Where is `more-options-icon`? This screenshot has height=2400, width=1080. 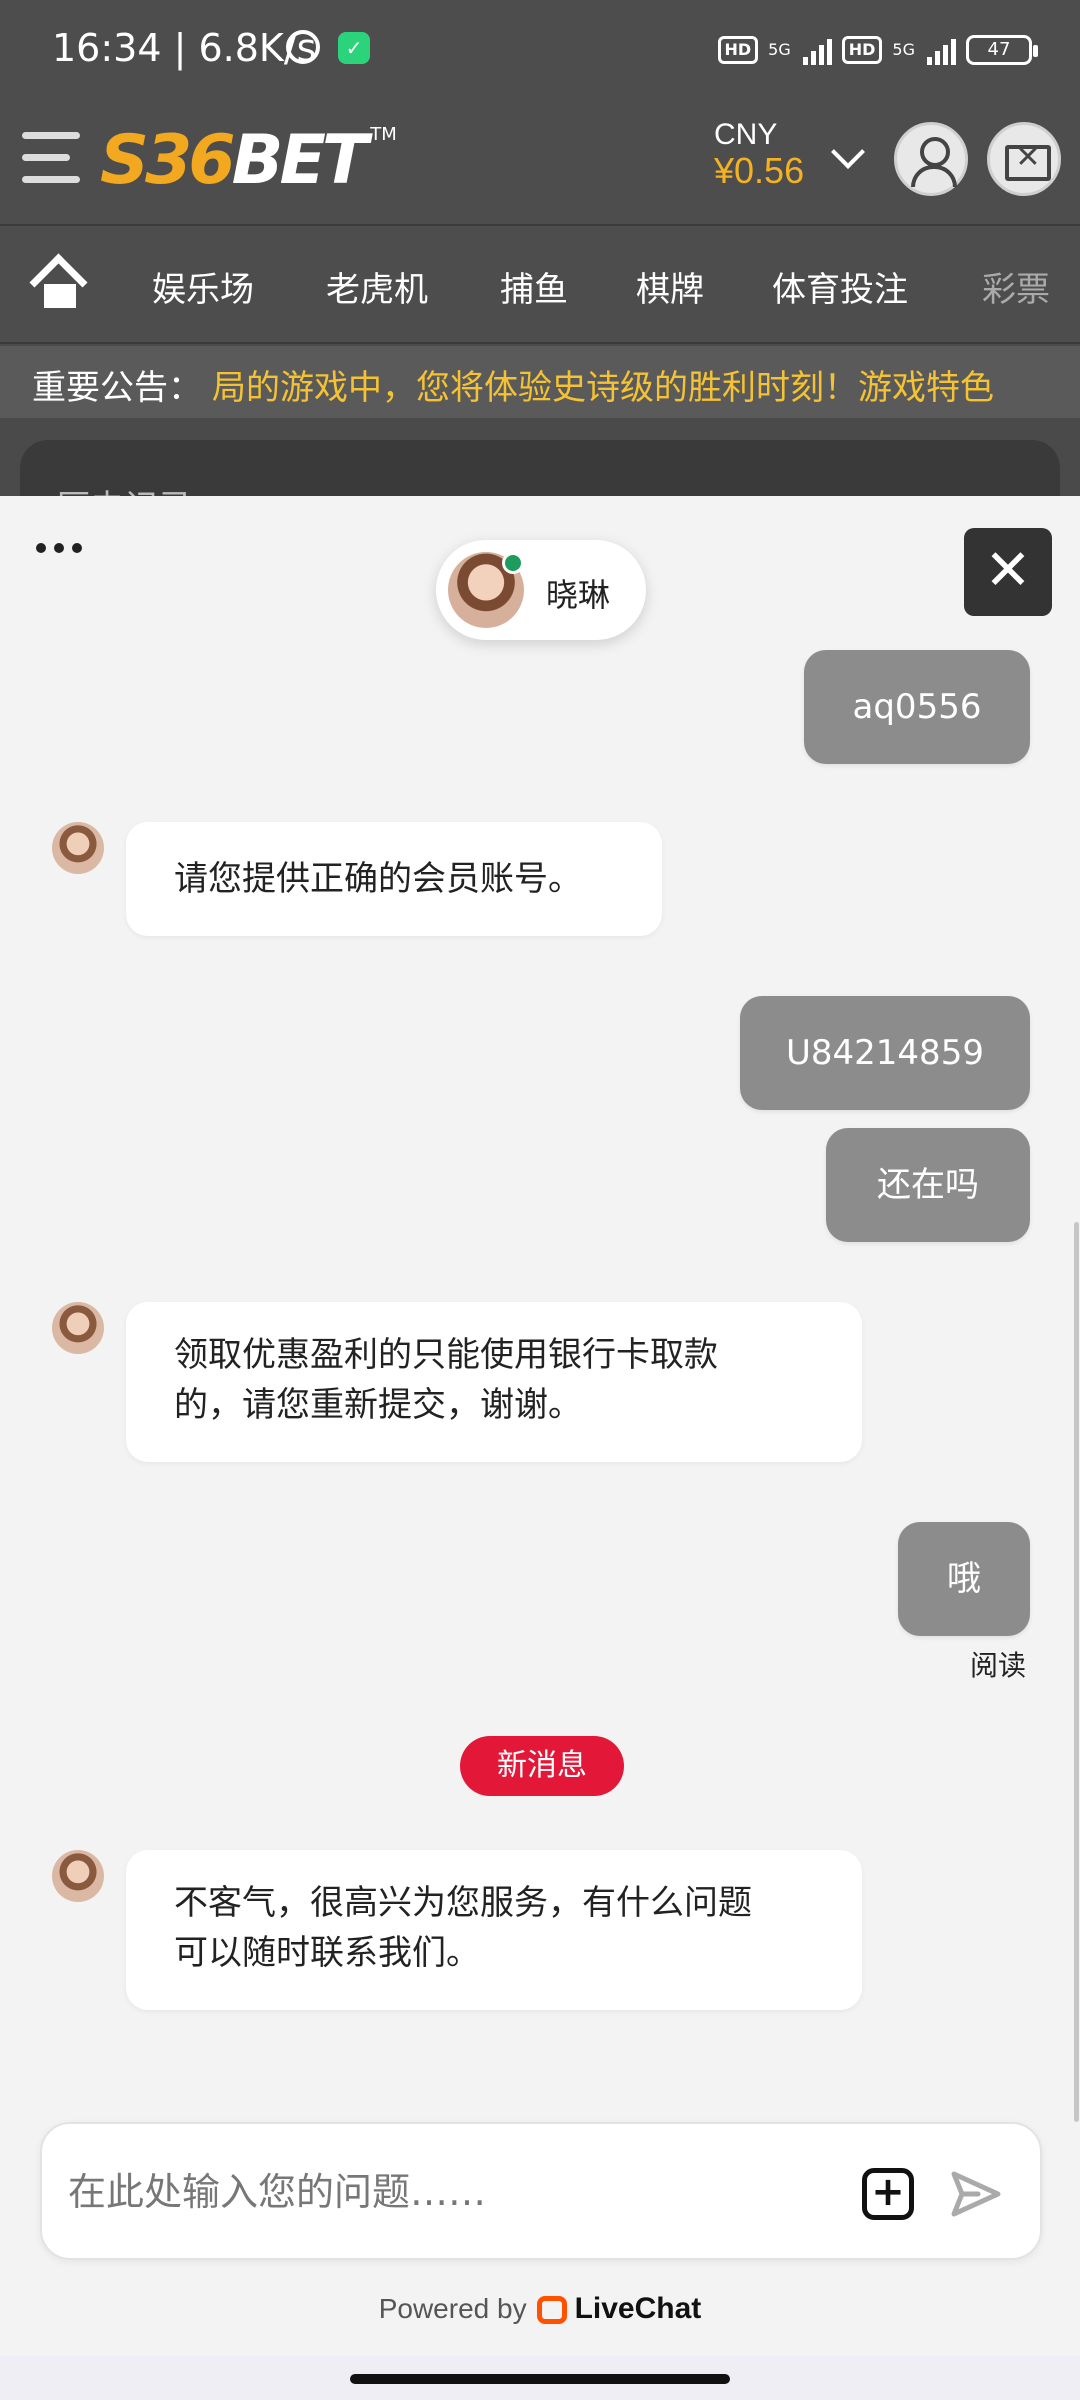
more-options-icon is located at coordinates (66, 548).